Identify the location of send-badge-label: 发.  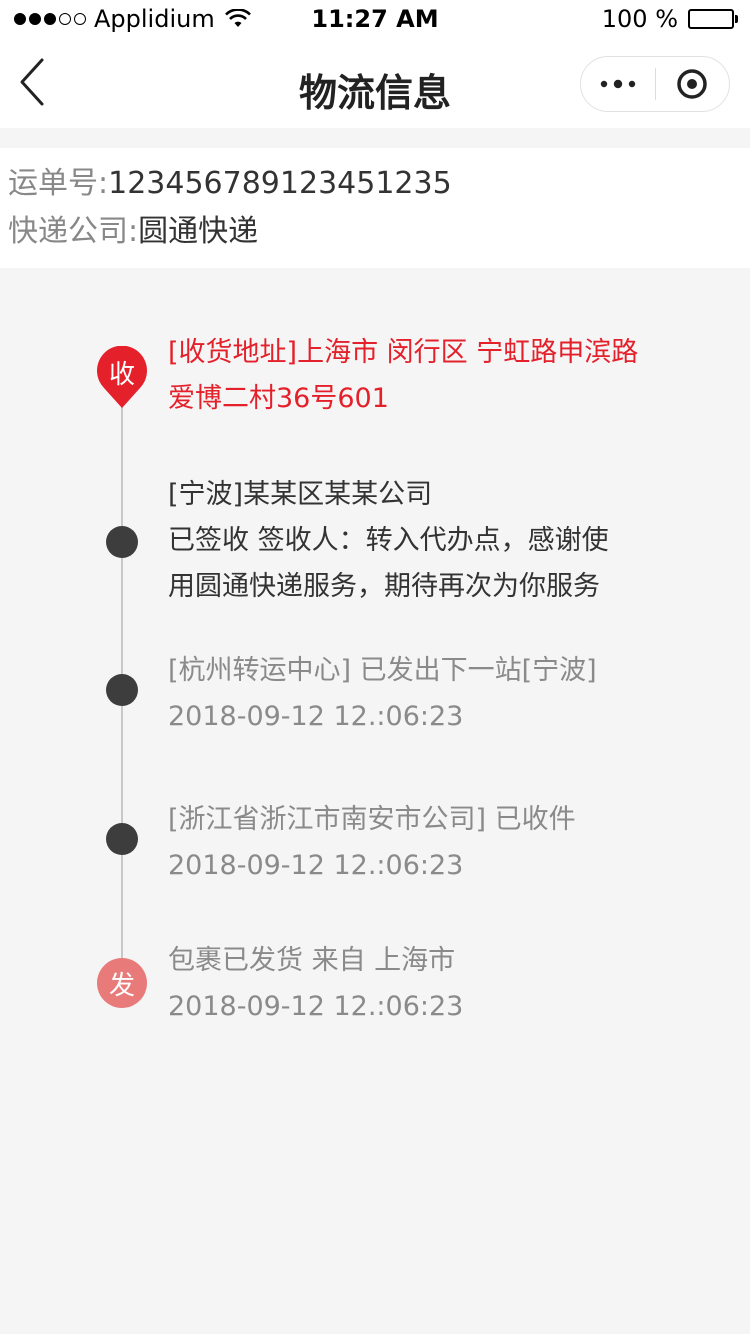
(121, 985).